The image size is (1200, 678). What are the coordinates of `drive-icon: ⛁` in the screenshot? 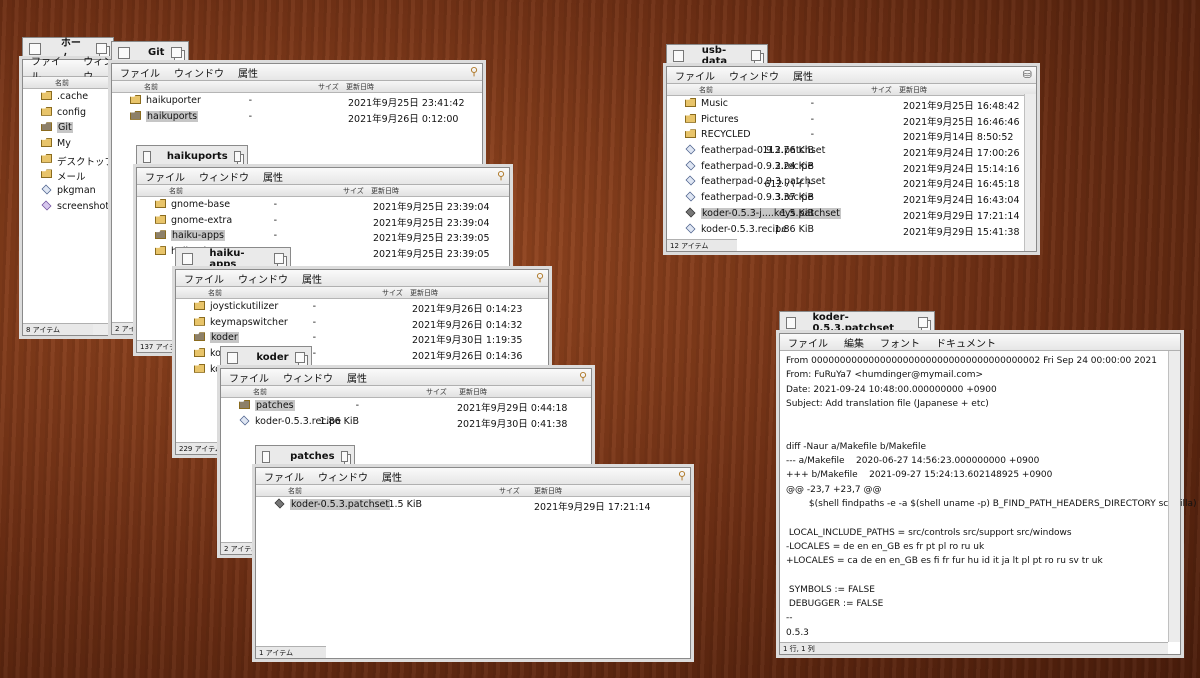 It's located at (1027, 74).